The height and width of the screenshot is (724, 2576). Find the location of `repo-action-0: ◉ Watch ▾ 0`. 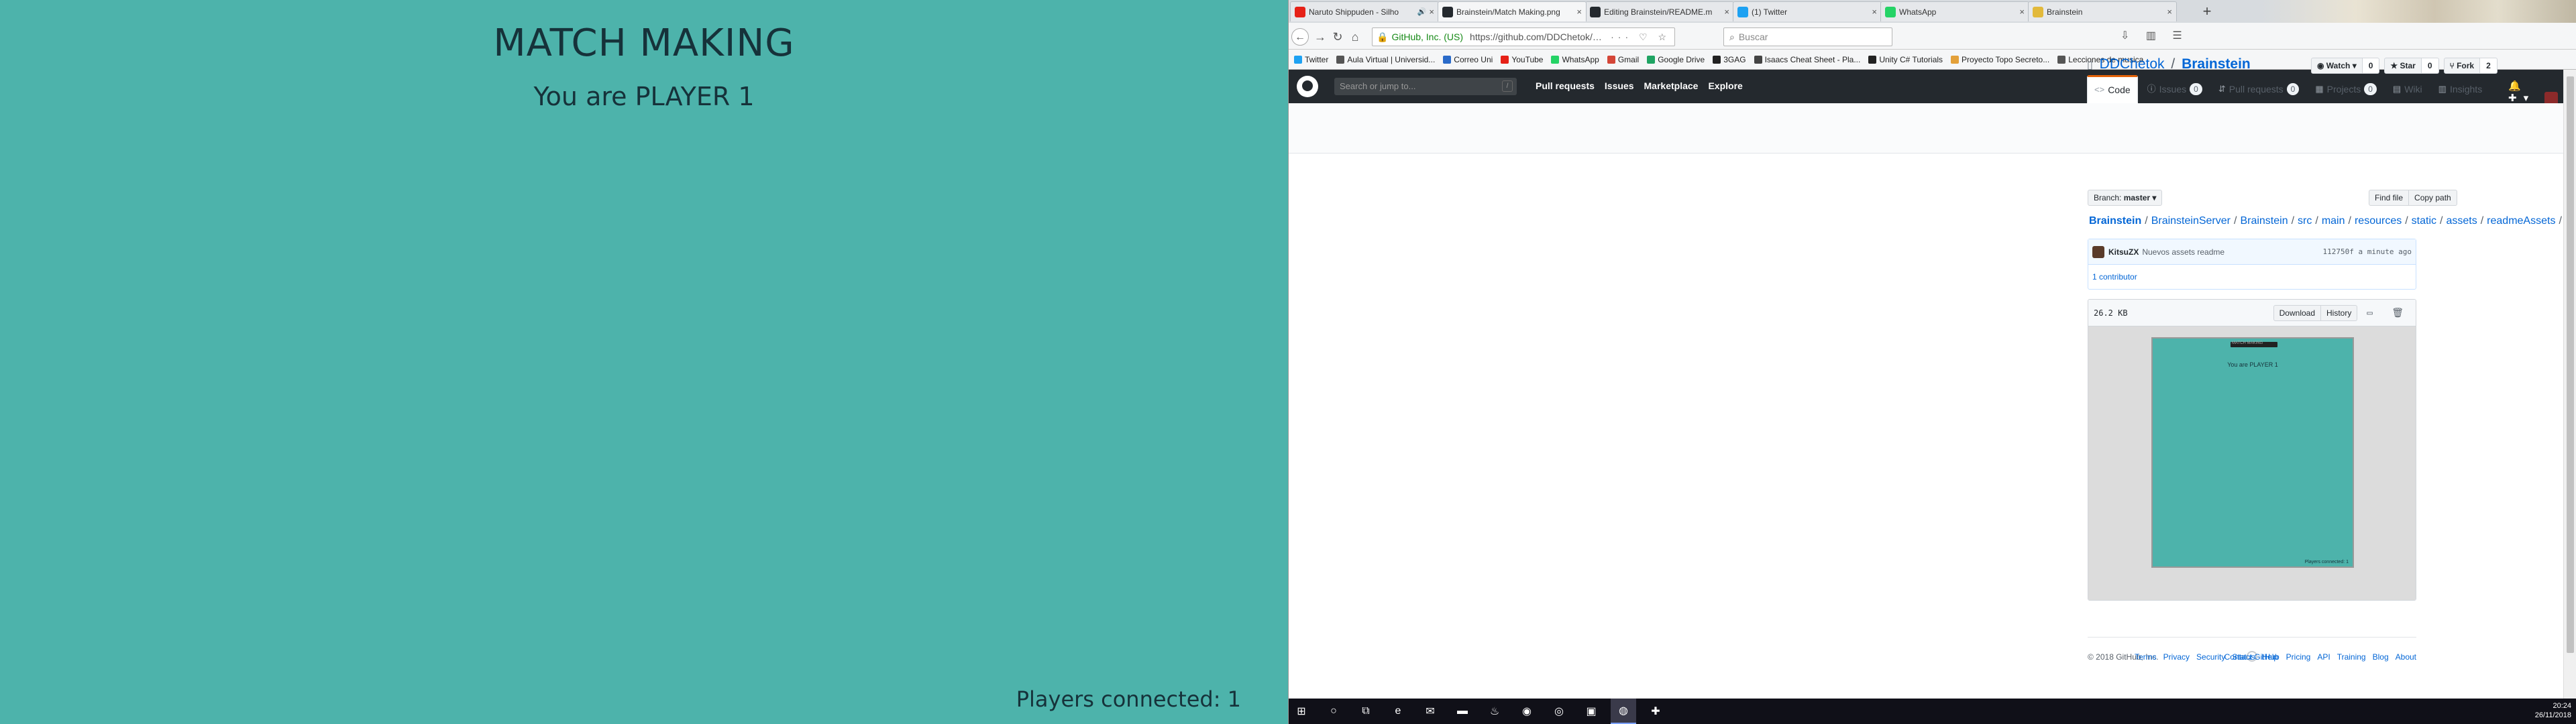

repo-action-0: ◉ Watch ▾ 0 is located at coordinates (2345, 66).